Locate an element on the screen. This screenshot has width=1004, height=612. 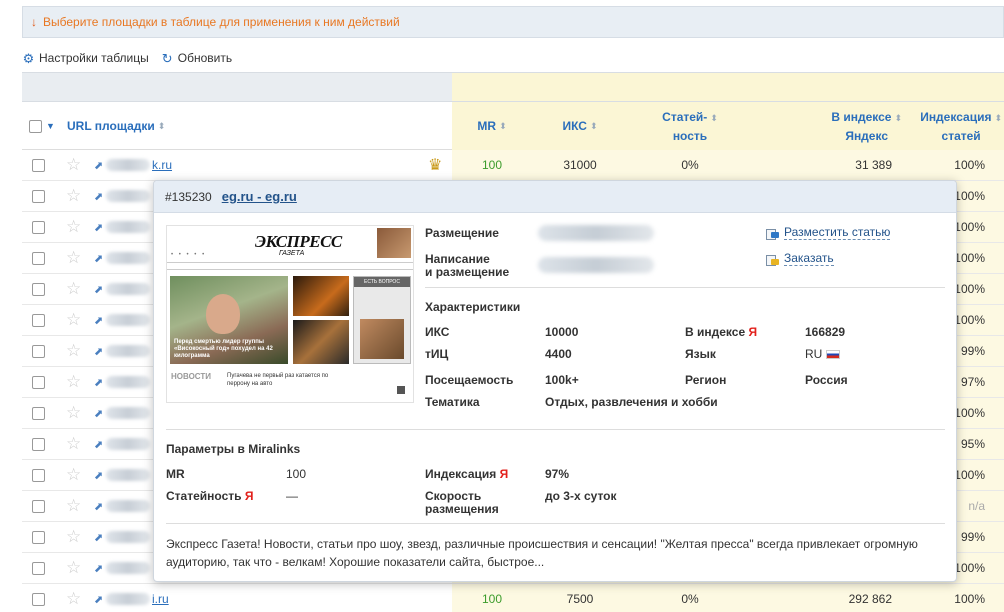
col-header-iks: ИКС ⬍ is located at coordinates (580, 126).